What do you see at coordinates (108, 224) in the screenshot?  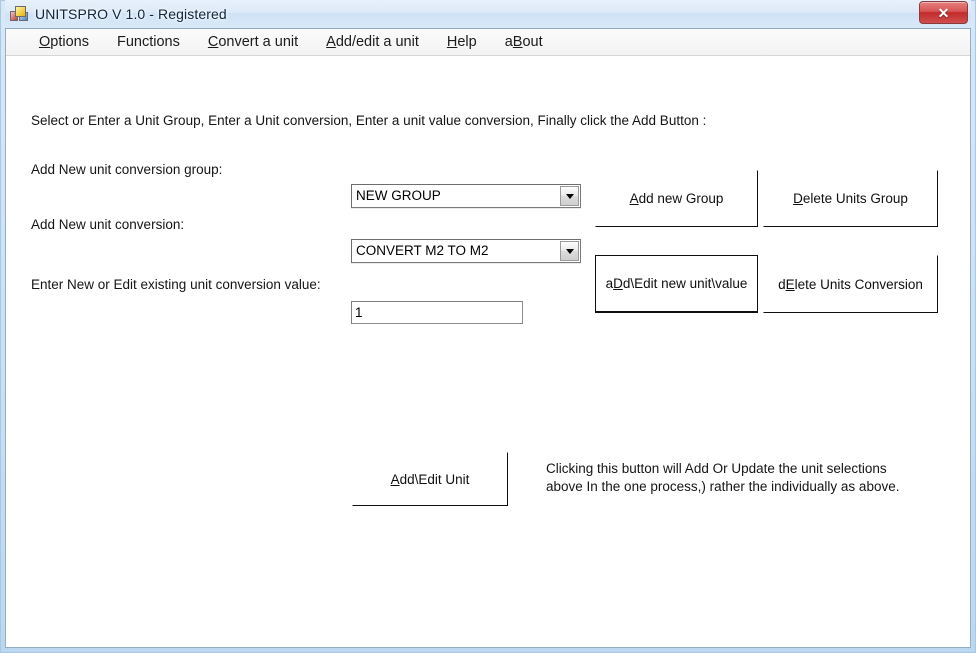 I see `label-unit-conversion: Add New unit conversion:` at bounding box center [108, 224].